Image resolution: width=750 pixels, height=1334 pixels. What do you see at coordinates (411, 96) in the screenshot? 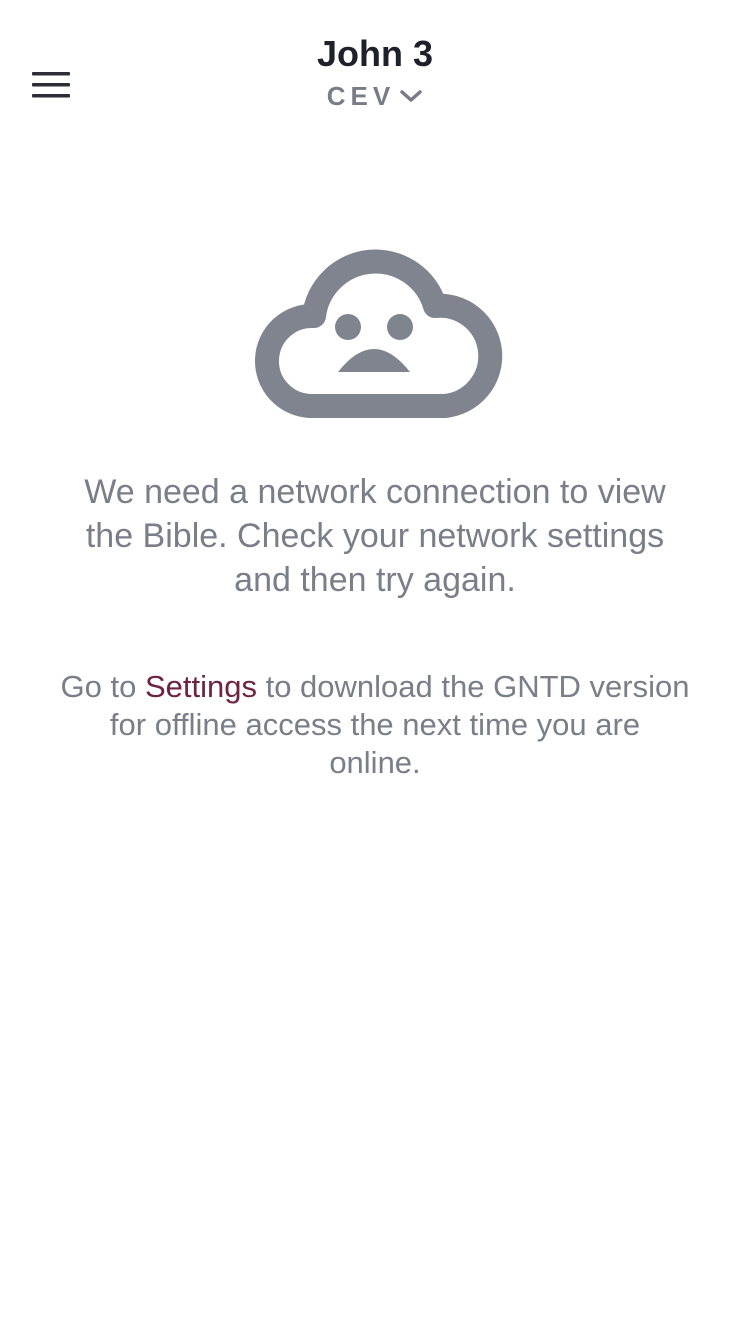
I see `chevron-down-icon` at bounding box center [411, 96].